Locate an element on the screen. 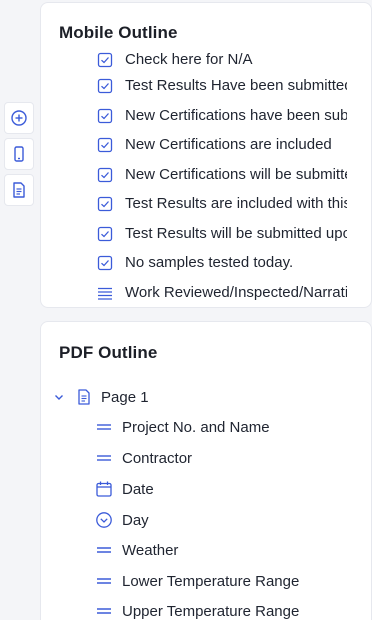  document-icon is located at coordinates (19, 190).